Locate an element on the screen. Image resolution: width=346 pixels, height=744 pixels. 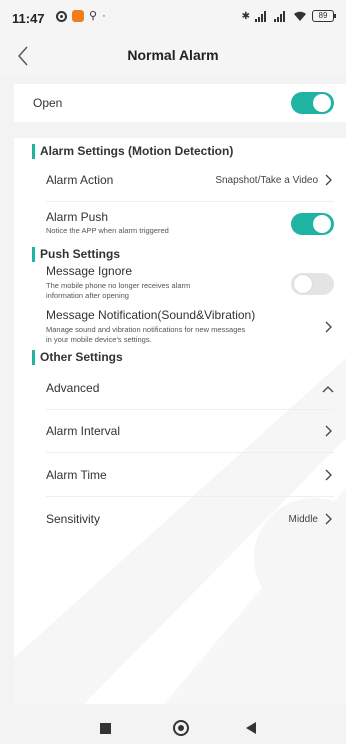
alarm-push-toggle is located at coordinates (312, 224).